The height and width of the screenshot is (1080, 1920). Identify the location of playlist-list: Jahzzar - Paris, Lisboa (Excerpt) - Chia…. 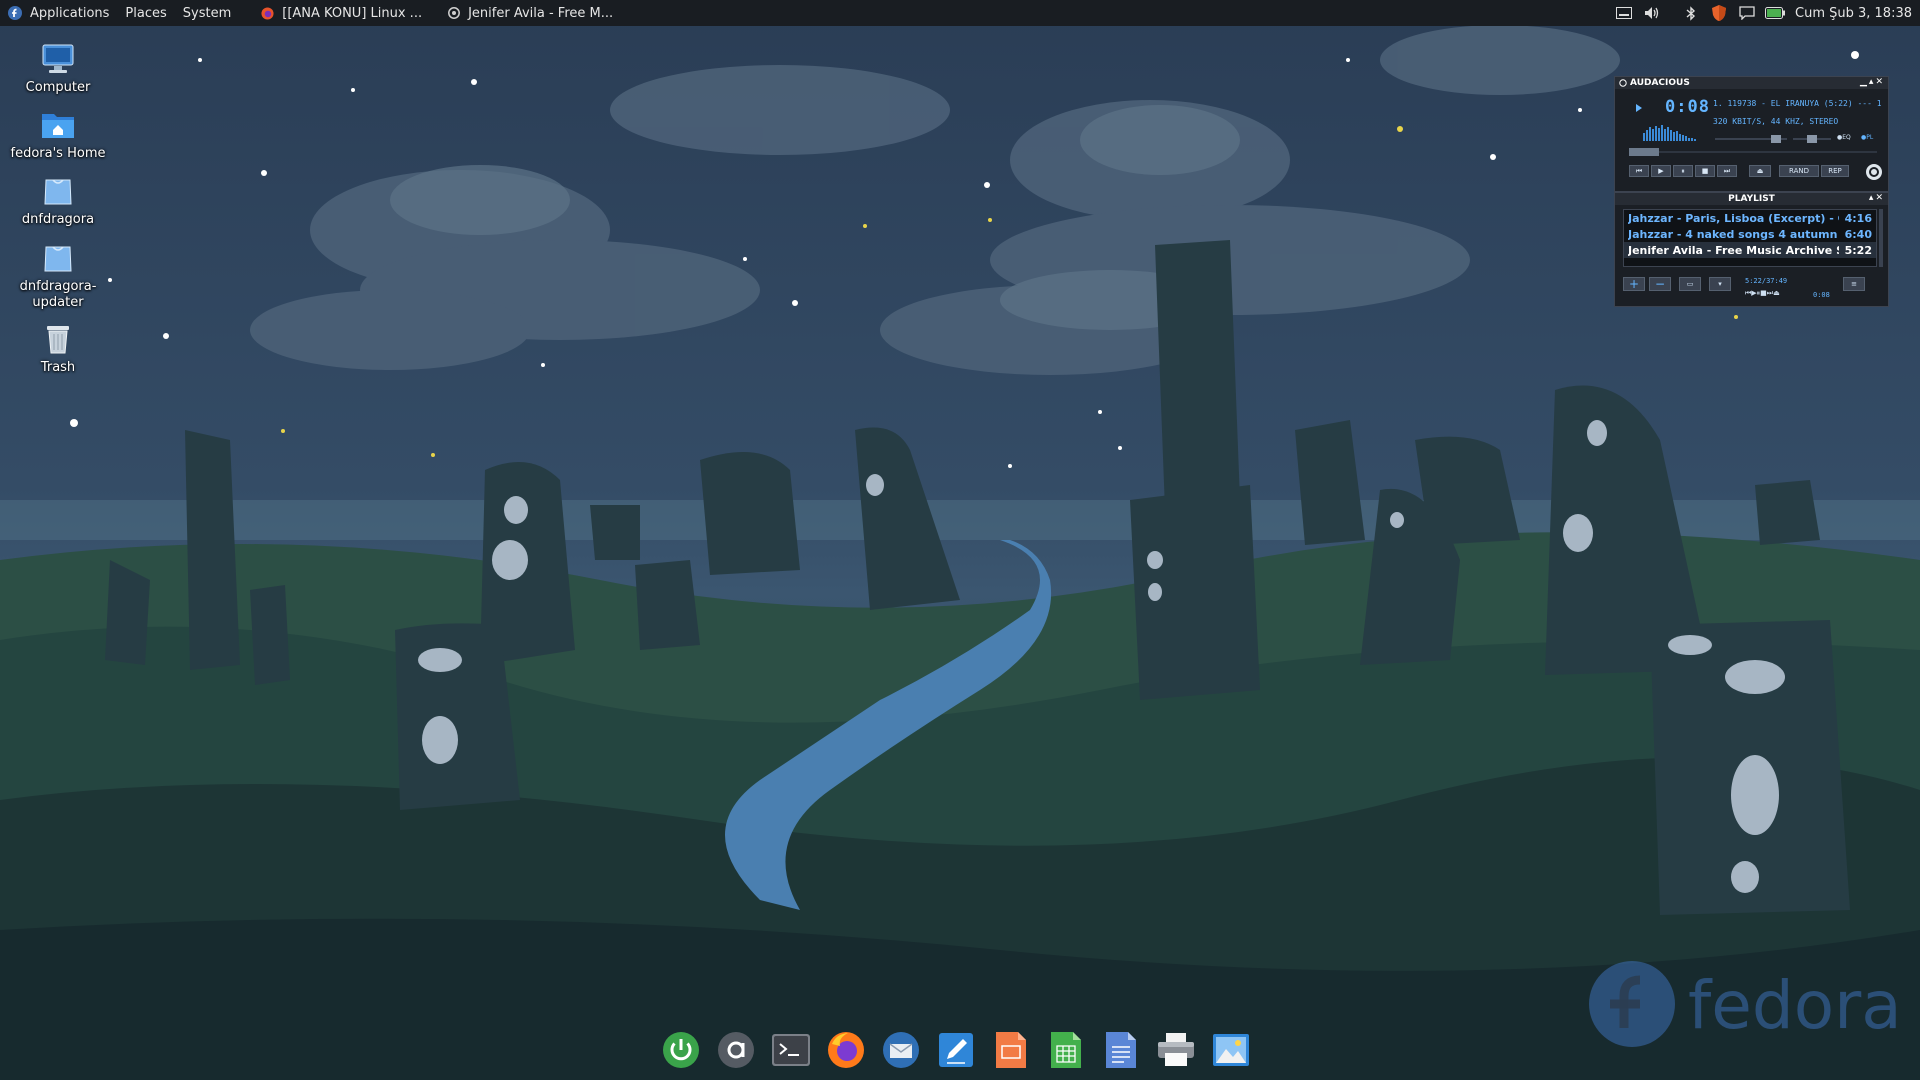
(1750, 238).